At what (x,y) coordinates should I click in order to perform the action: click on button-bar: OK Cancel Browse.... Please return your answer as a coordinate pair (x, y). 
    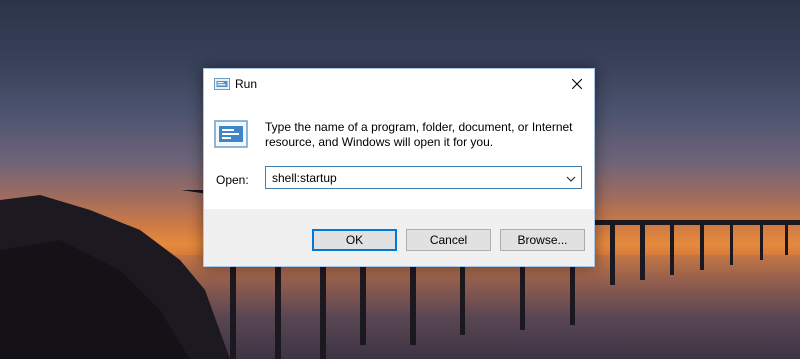
    Looking at the image, I should click on (399, 237).